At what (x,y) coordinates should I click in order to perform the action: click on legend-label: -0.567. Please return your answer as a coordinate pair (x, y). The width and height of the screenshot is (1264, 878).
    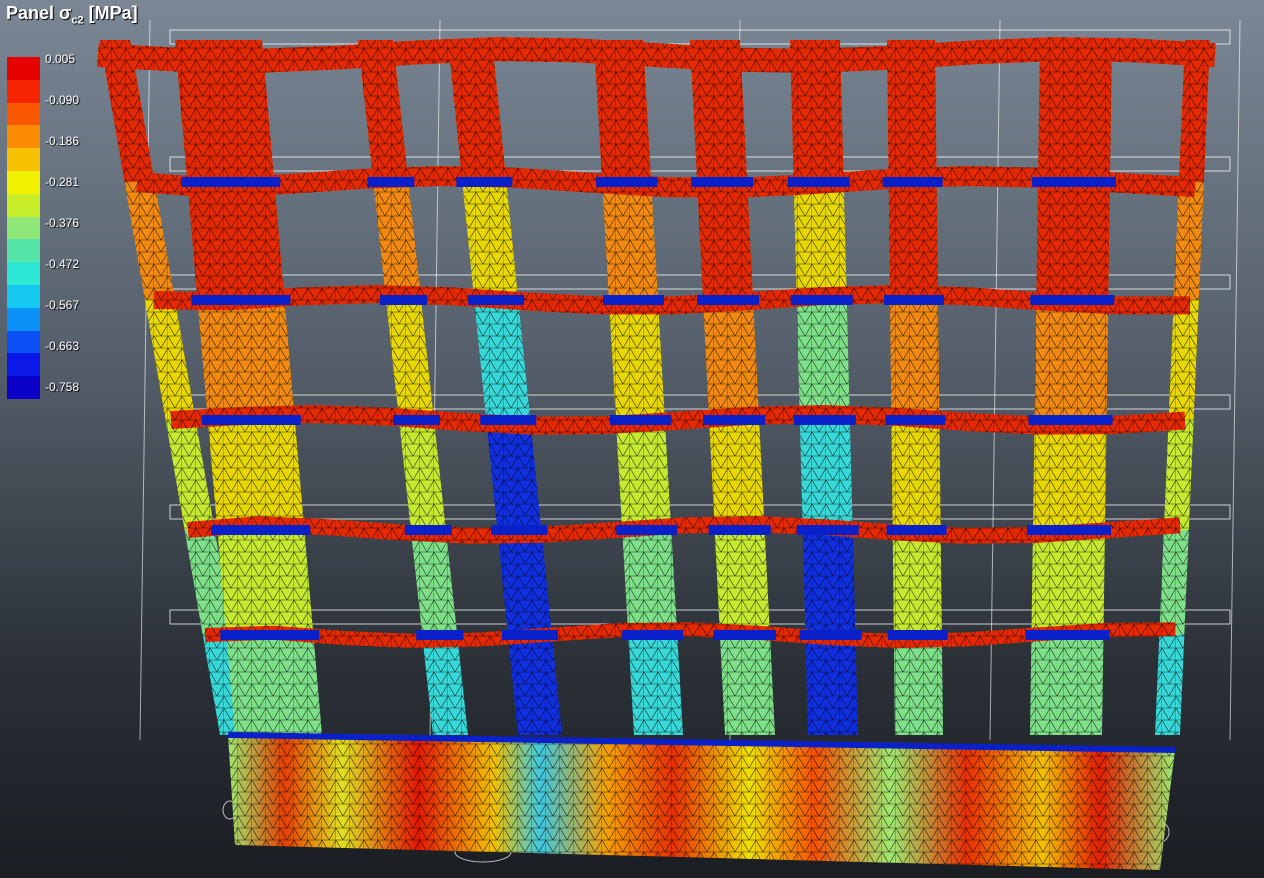
    Looking at the image, I should click on (62, 305).